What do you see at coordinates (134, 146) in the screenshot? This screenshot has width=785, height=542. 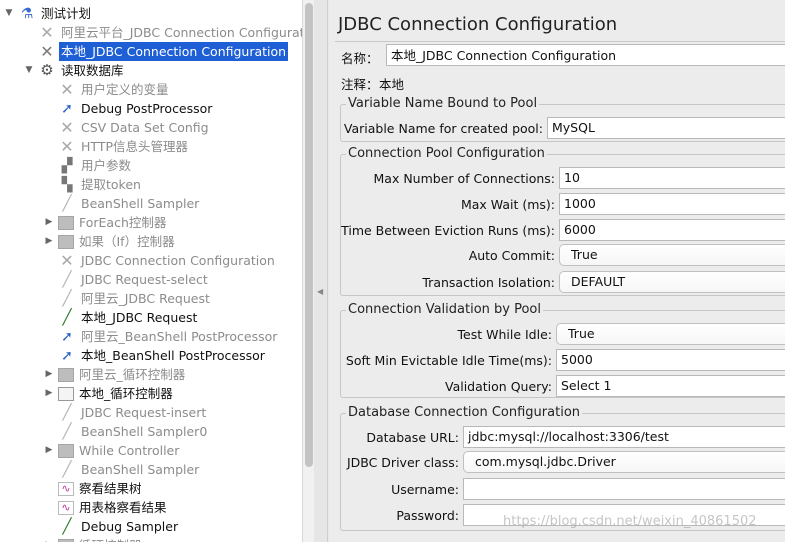 I see `tree-item-label: HTTP信息头管理器` at bounding box center [134, 146].